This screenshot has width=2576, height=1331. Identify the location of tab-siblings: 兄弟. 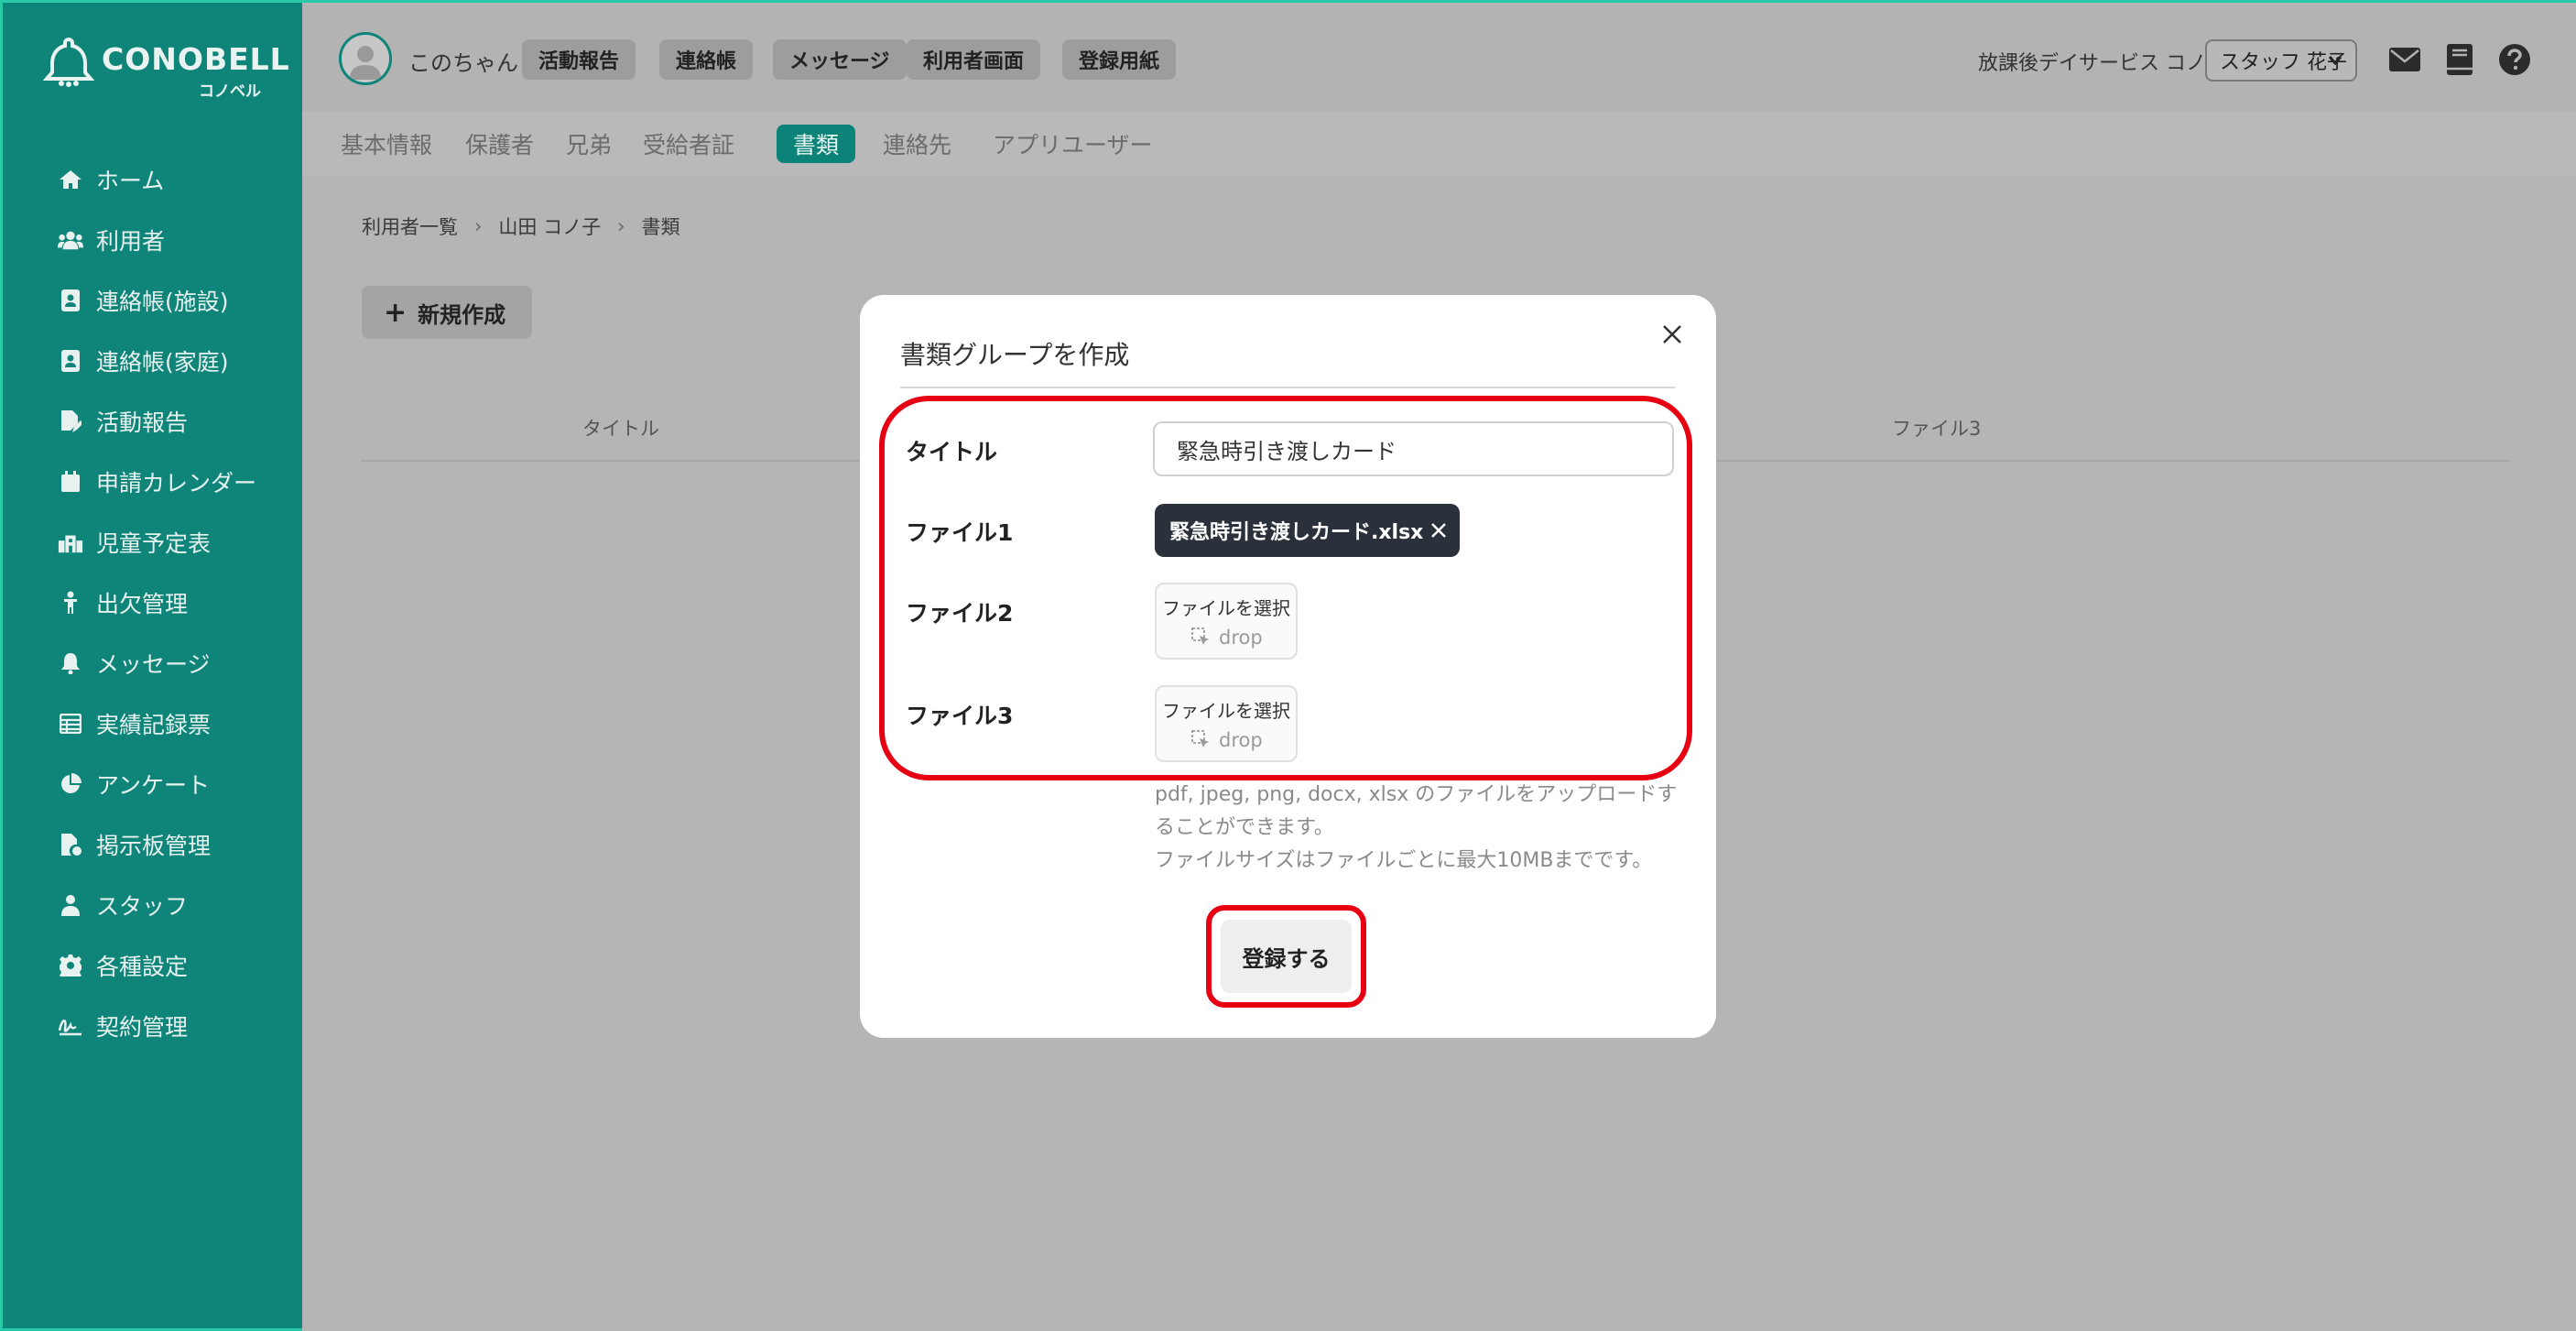
(588, 144).